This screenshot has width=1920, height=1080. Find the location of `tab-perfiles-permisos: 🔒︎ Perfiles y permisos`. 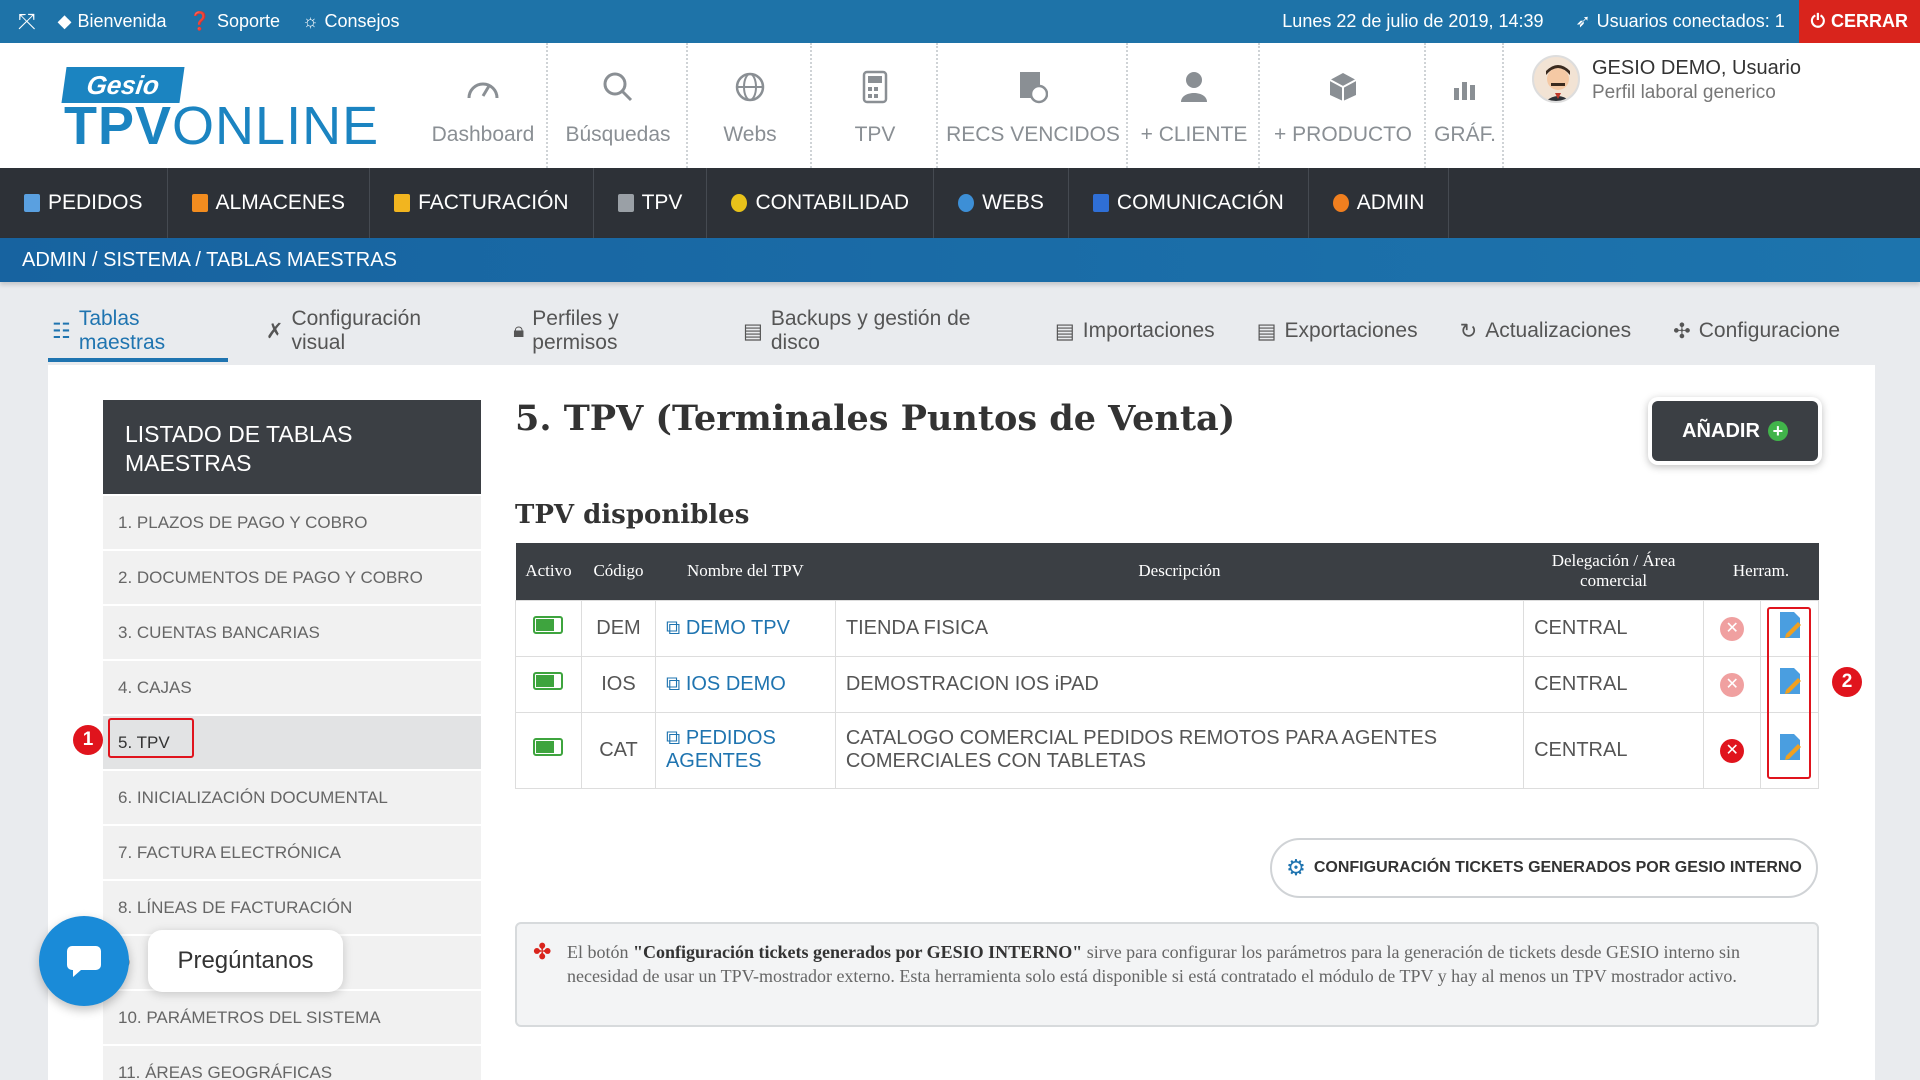

tab-perfiles-permisos: 🔒︎ Perfiles y permisos is located at coordinates (607, 331).